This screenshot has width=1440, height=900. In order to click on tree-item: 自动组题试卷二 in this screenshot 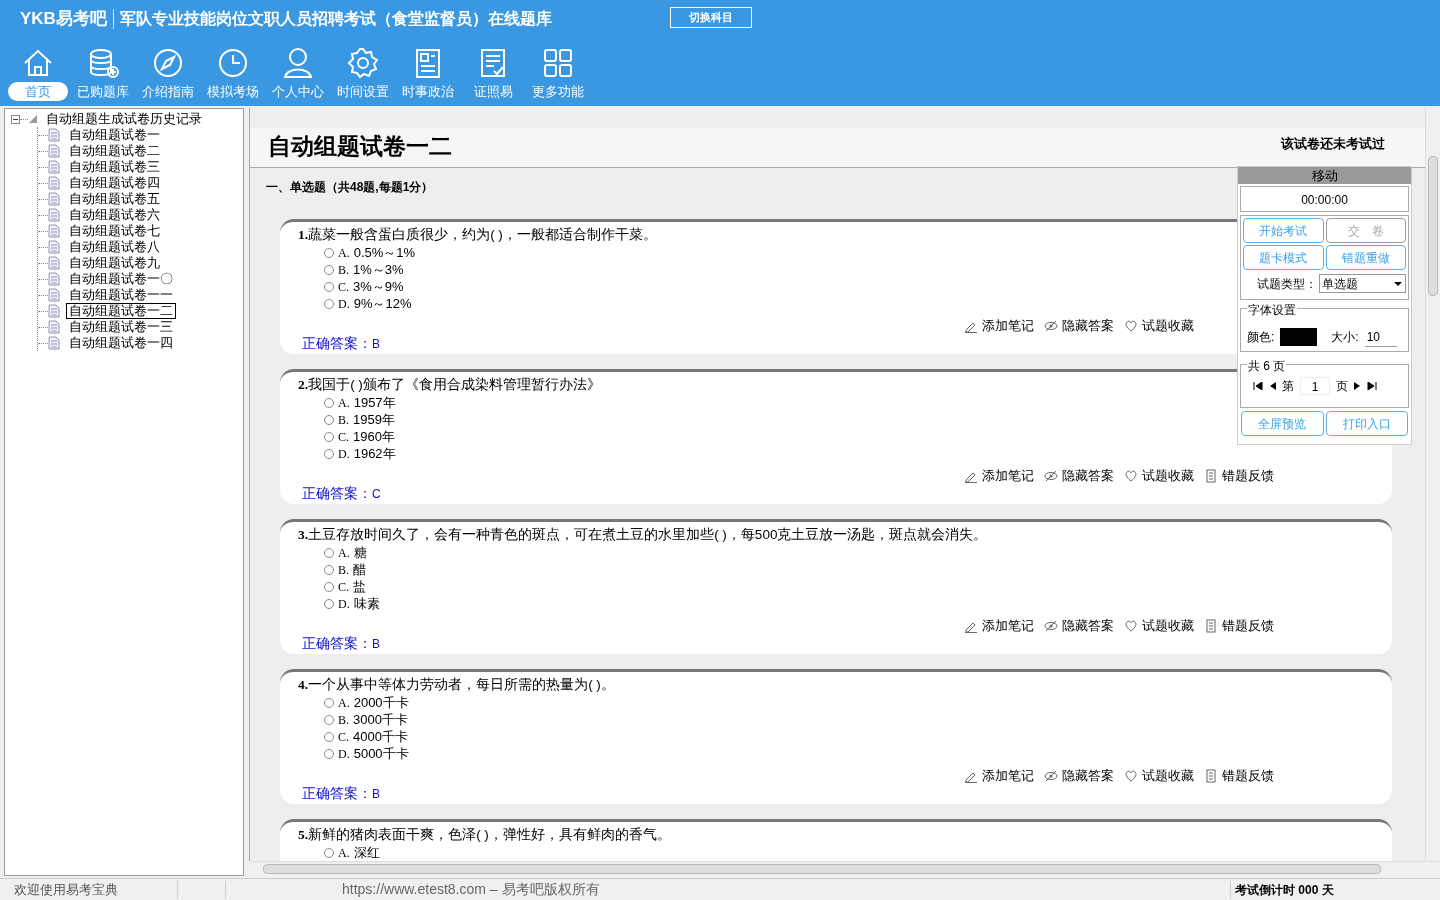, I will do `click(114, 151)`.